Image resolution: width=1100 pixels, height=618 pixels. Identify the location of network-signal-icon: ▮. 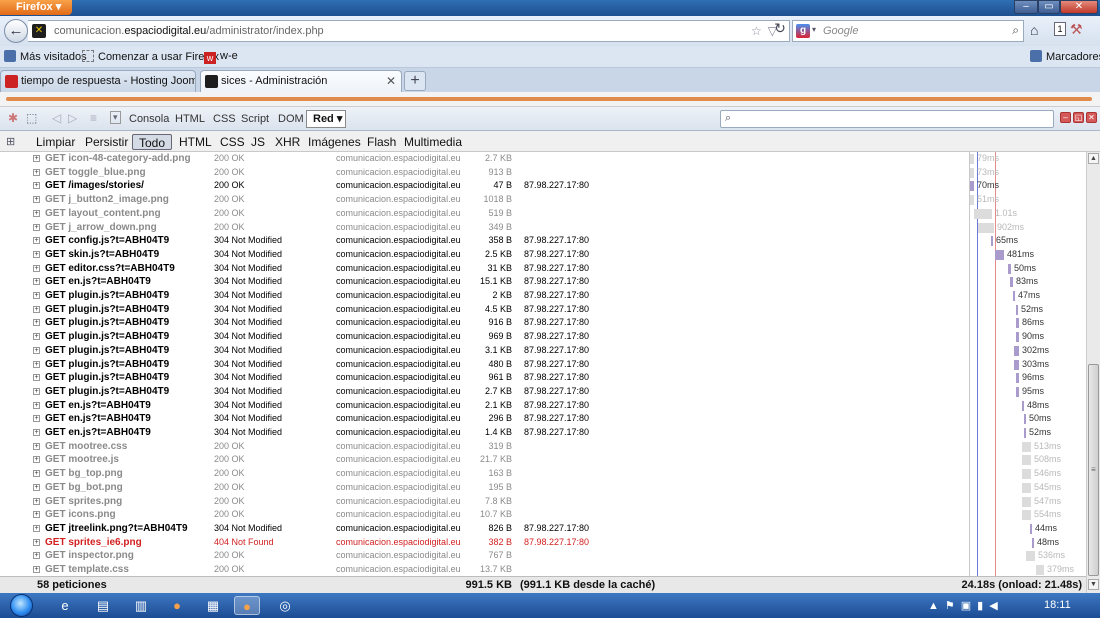
(983, 606).